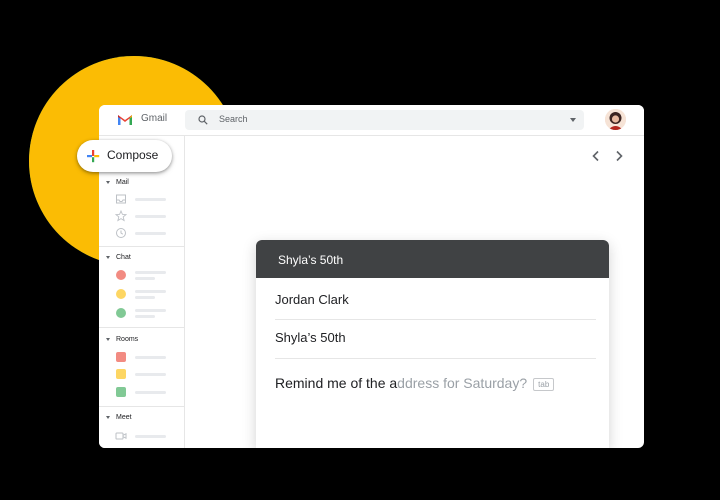  What do you see at coordinates (121, 275) in the screenshot?
I see `contact-red-icon` at bounding box center [121, 275].